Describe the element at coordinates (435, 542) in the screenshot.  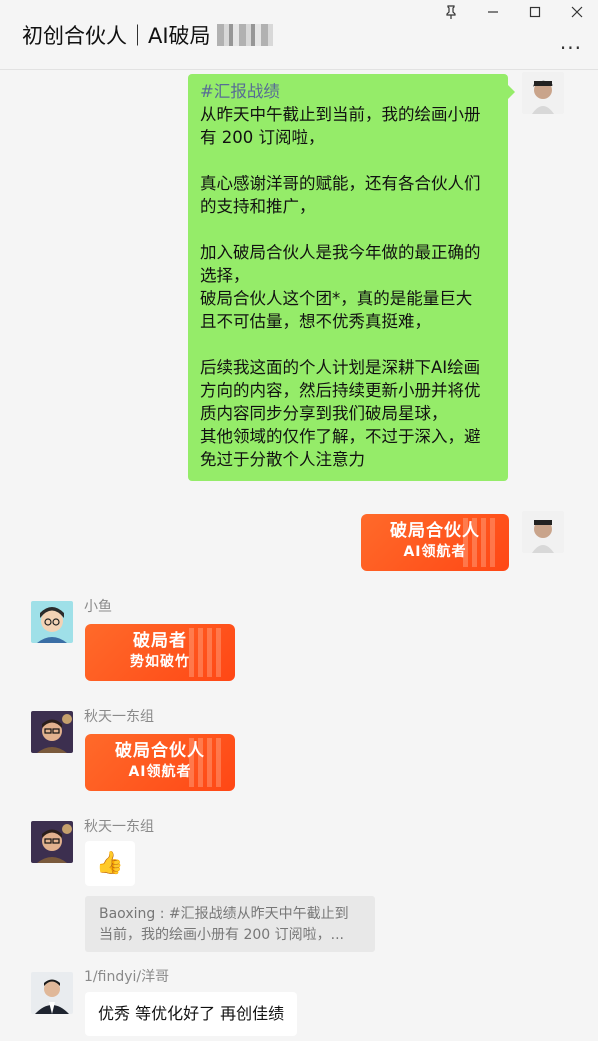
I see `self-sticker: 破局合伙人 AI领航者` at that location.